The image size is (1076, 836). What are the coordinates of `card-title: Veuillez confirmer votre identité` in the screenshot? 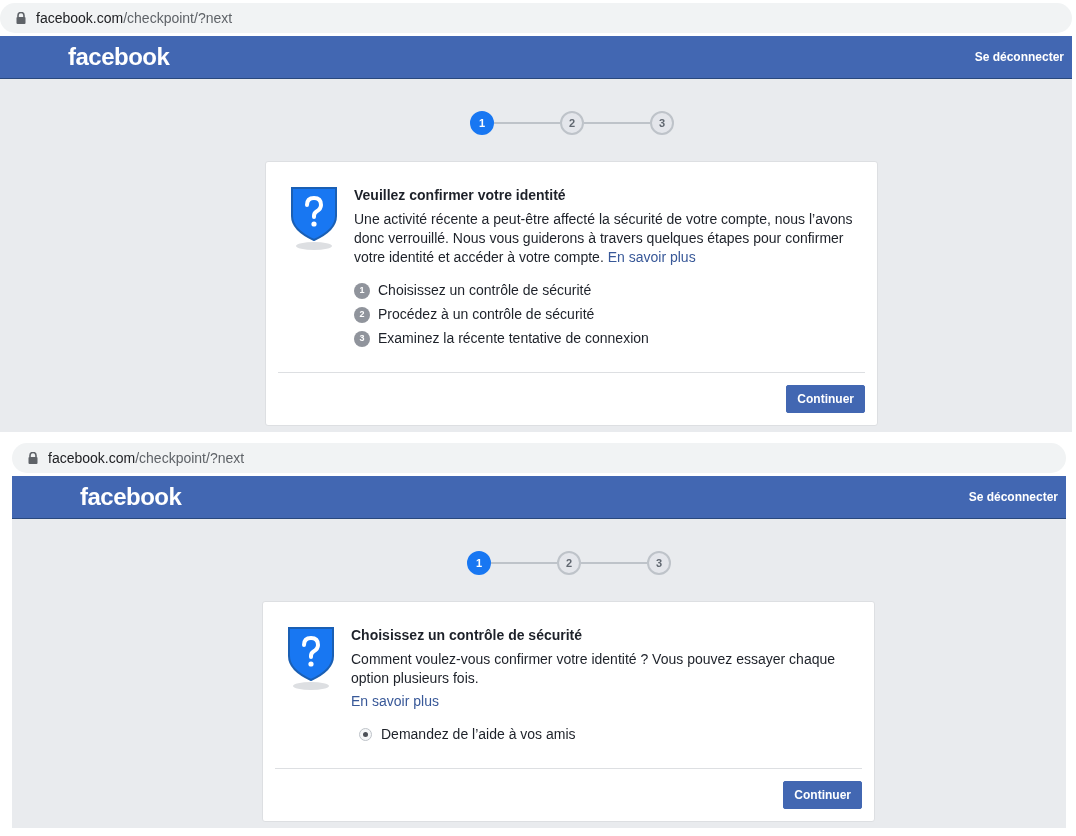 It's located at (460, 195).